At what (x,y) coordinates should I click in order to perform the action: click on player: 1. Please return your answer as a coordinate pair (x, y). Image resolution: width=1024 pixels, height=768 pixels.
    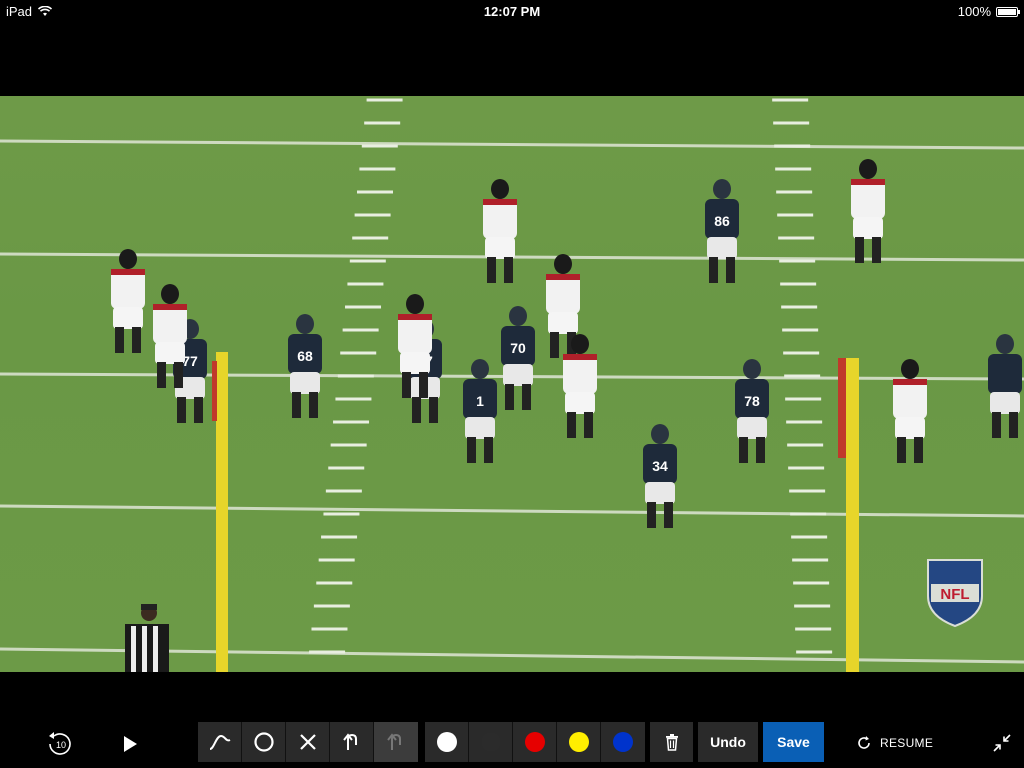
    Looking at the image, I should click on (480, 411).